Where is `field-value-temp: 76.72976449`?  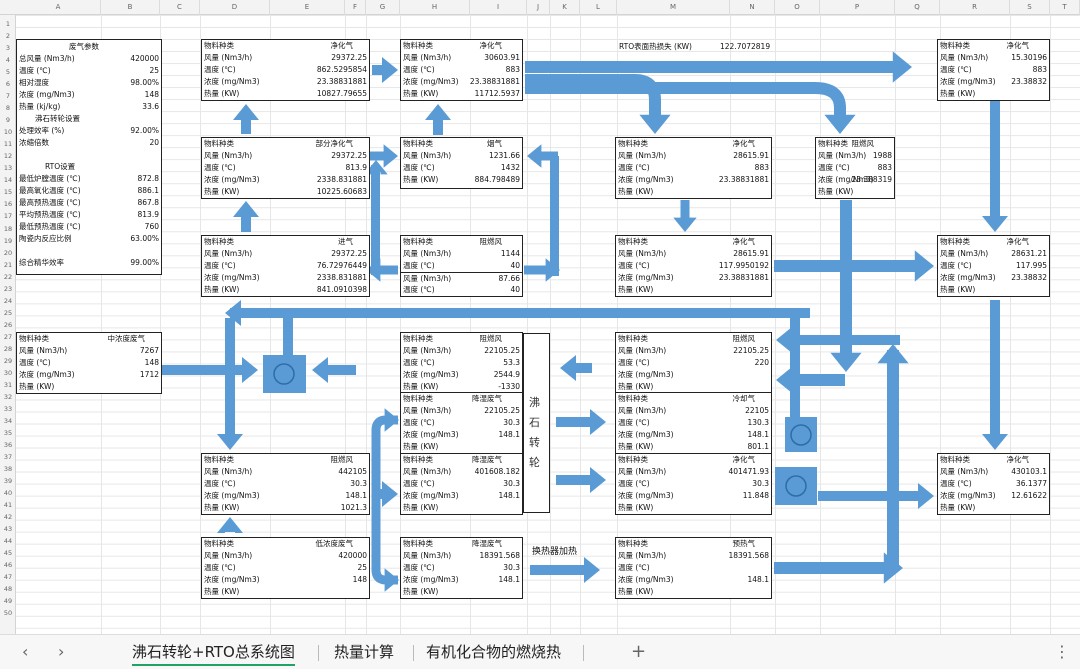
field-value-temp: 76.72976449 is located at coordinates (342, 266).